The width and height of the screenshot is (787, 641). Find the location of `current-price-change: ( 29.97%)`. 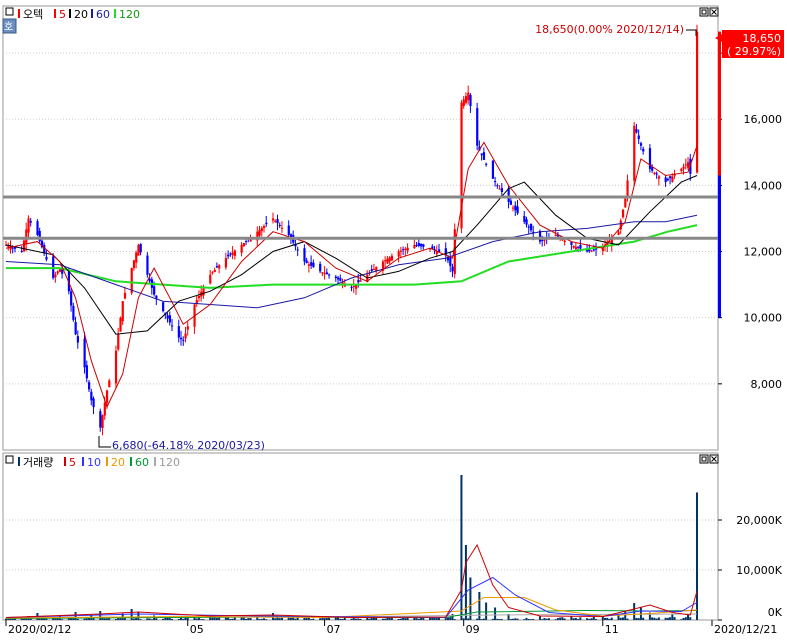

current-price-change: ( 29.97%) is located at coordinates (754, 51).